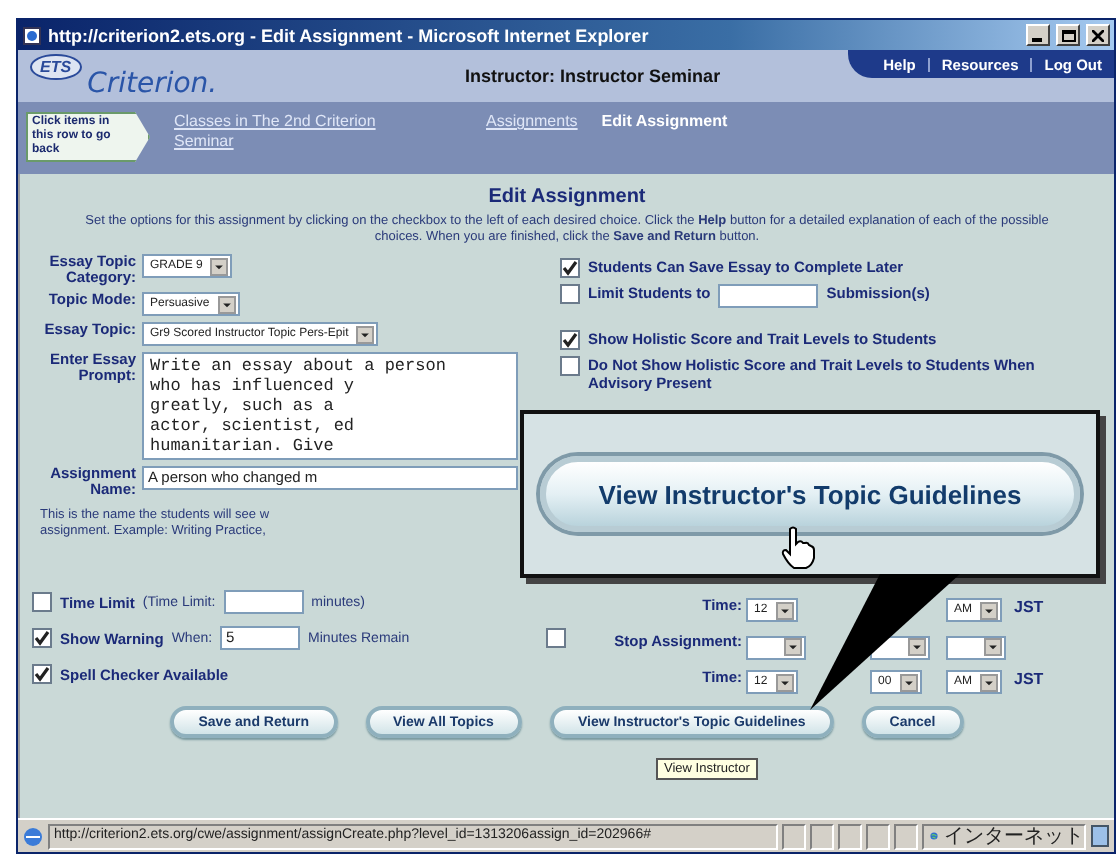  I want to click on minimize-button, so click(1038, 35).